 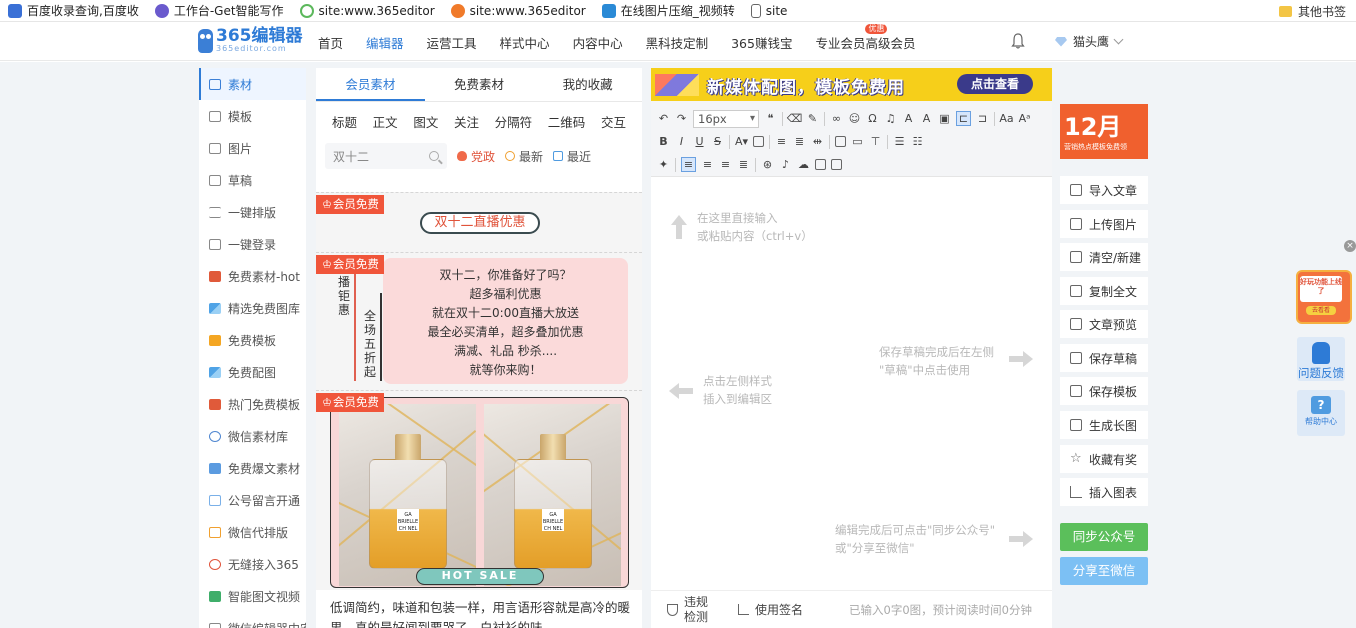 I want to click on clear-new-button: 清空/新建, so click(x=1104, y=257).